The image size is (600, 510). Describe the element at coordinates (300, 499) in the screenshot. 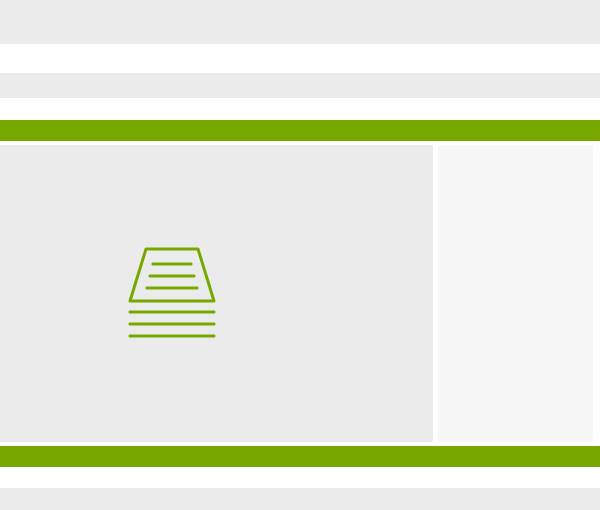

I see `bottom-bar` at that location.